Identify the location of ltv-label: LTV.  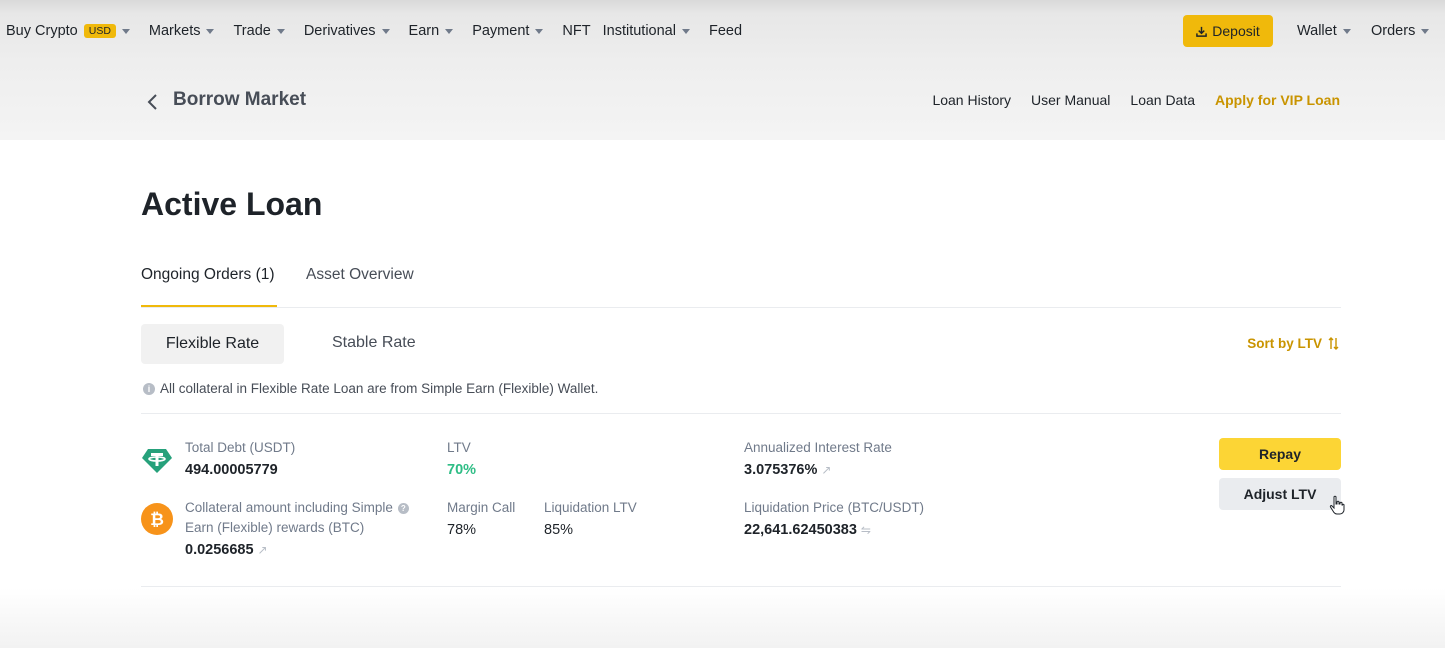
(459, 447).